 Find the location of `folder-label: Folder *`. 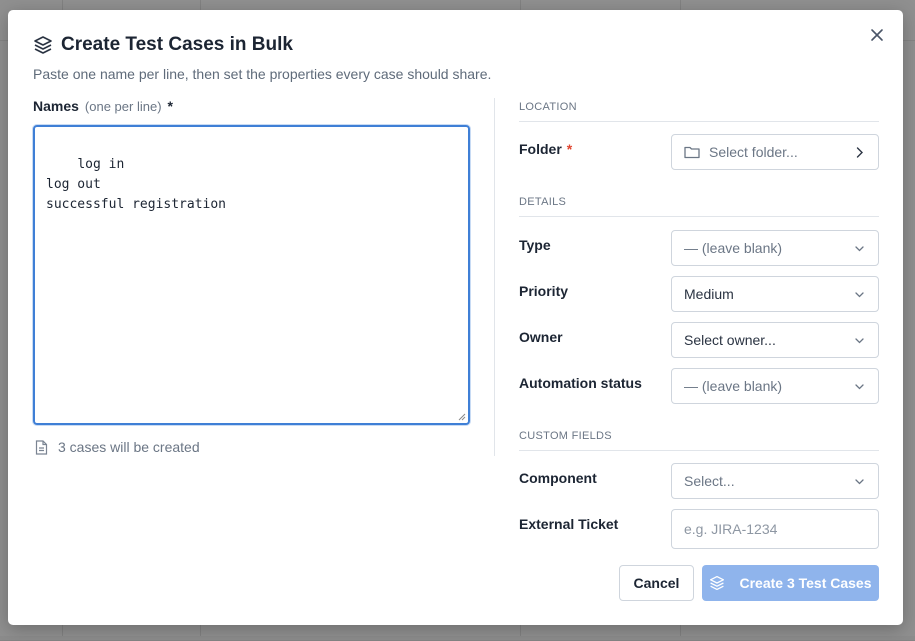

folder-label: Folder * is located at coordinates (545, 149).